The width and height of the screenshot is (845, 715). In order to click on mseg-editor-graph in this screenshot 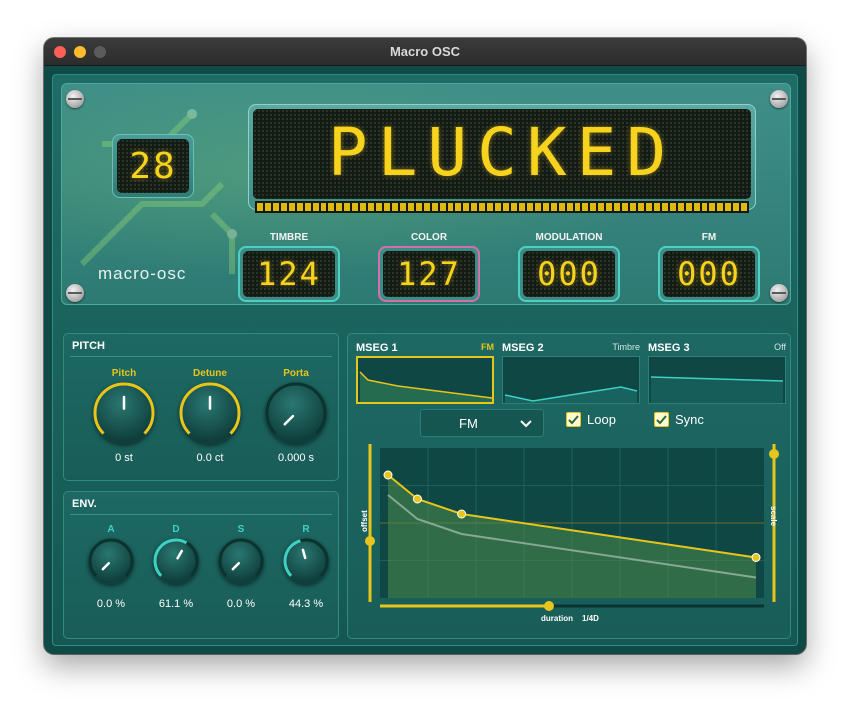, I will do `click(574, 532)`.